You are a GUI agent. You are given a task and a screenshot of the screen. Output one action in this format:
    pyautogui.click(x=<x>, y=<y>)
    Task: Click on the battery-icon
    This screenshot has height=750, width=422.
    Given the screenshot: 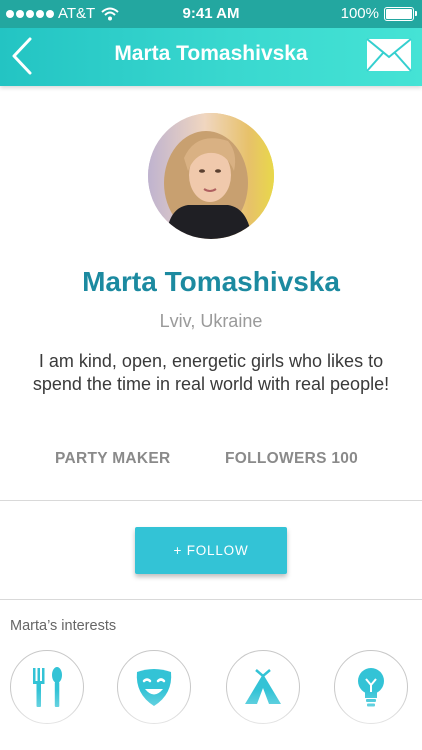 What is the action you would take?
    pyautogui.click(x=400, y=13)
    